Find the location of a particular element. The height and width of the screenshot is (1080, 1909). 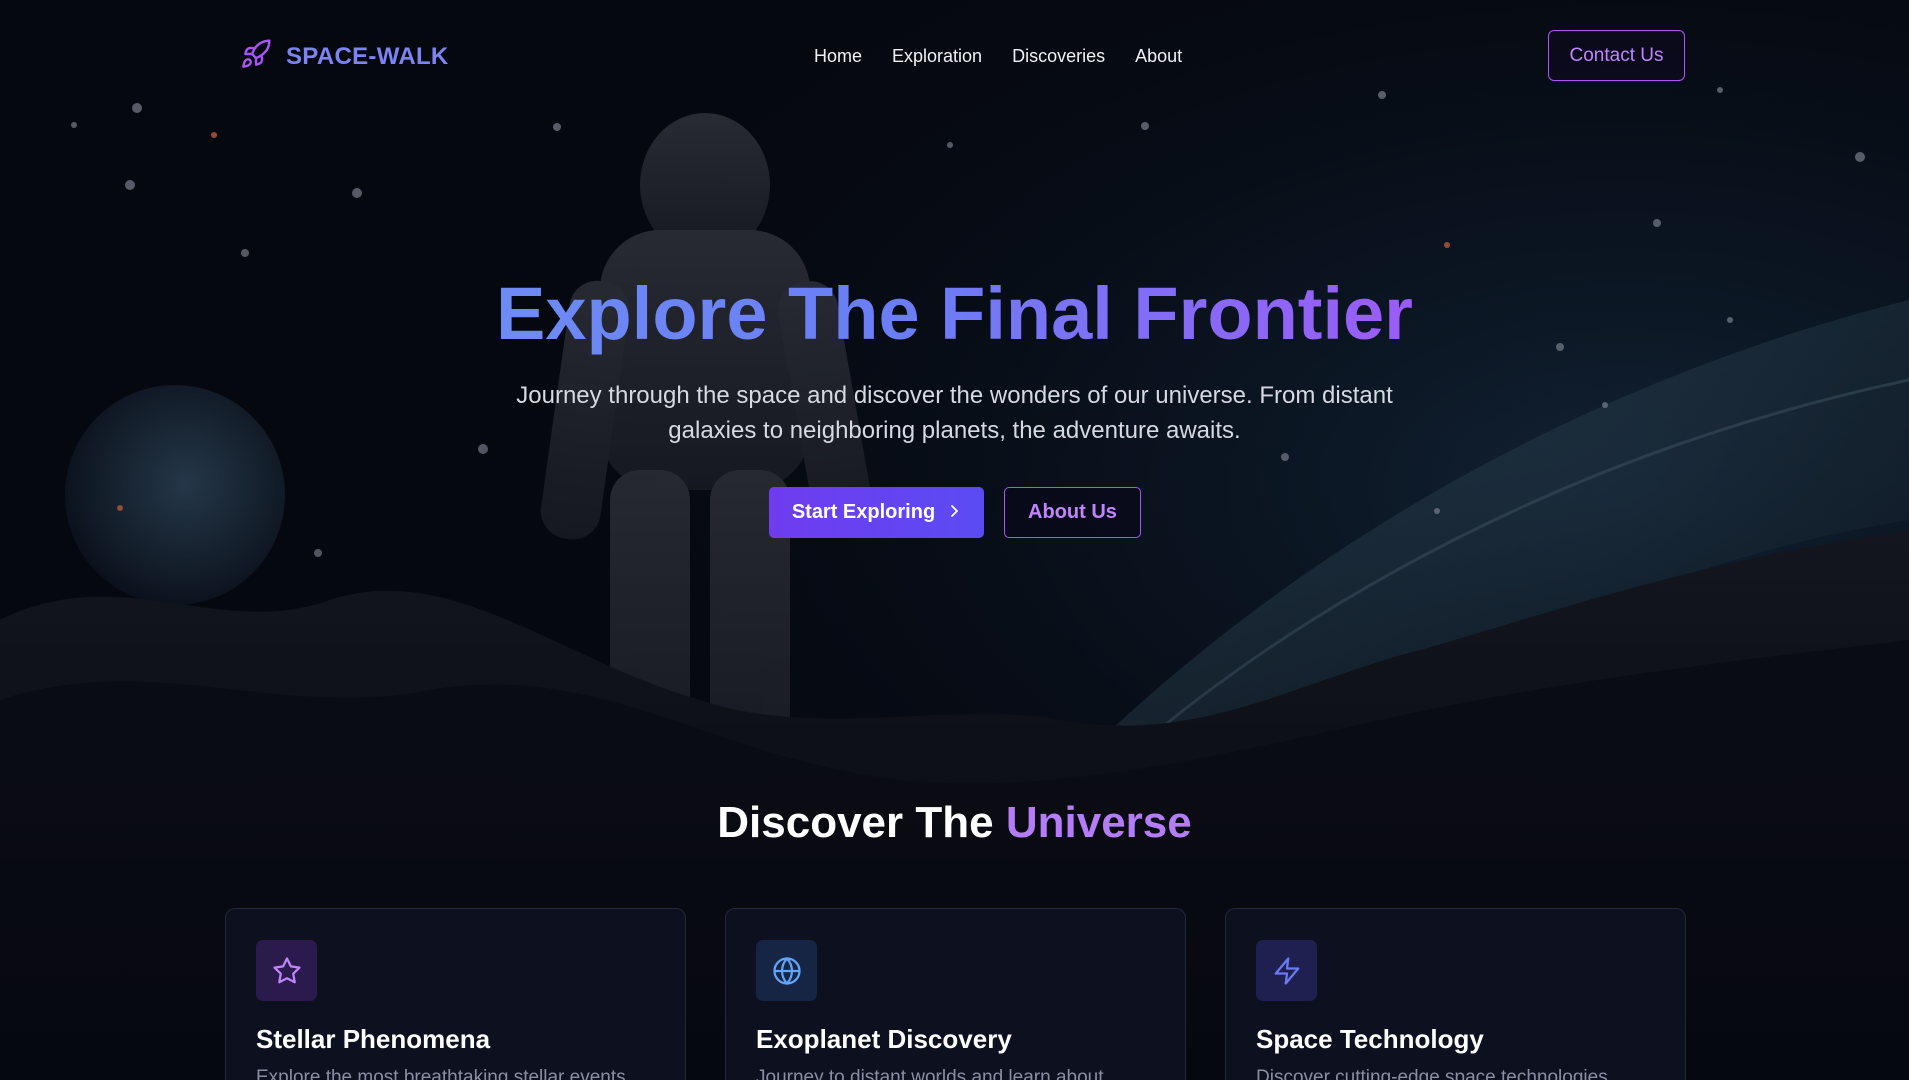

brand-name: SPACE-WALK is located at coordinates (367, 56).